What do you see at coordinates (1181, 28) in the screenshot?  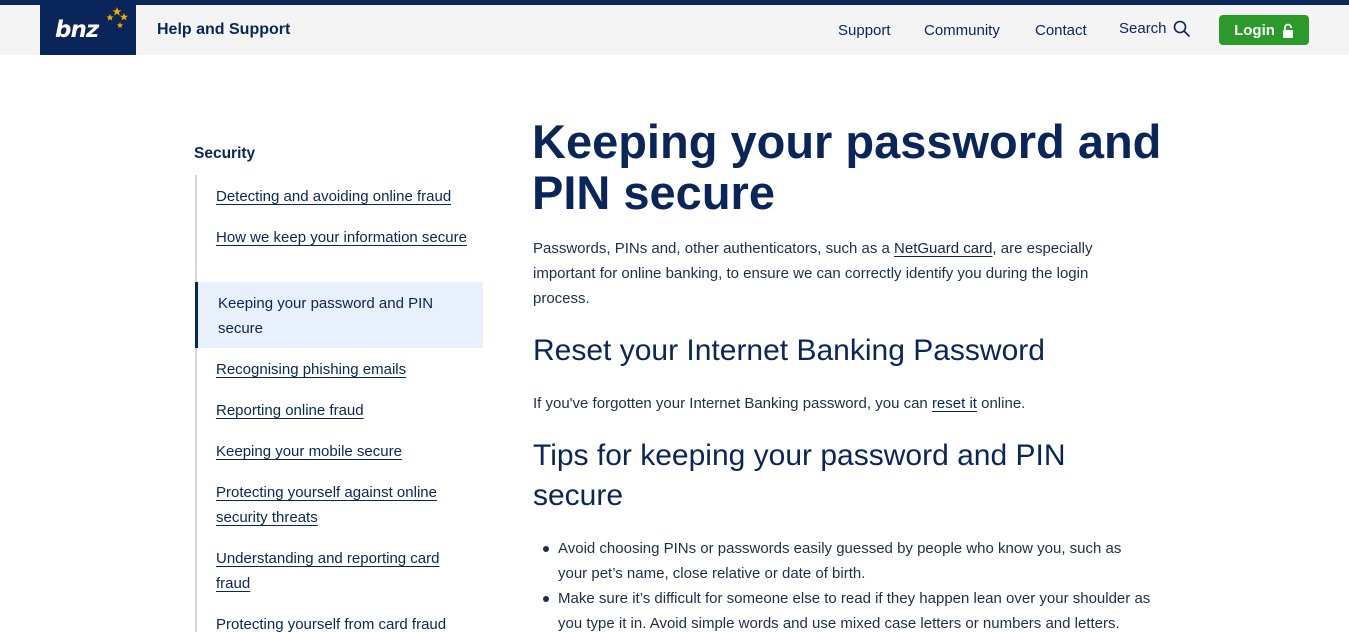 I see `search-icon` at bounding box center [1181, 28].